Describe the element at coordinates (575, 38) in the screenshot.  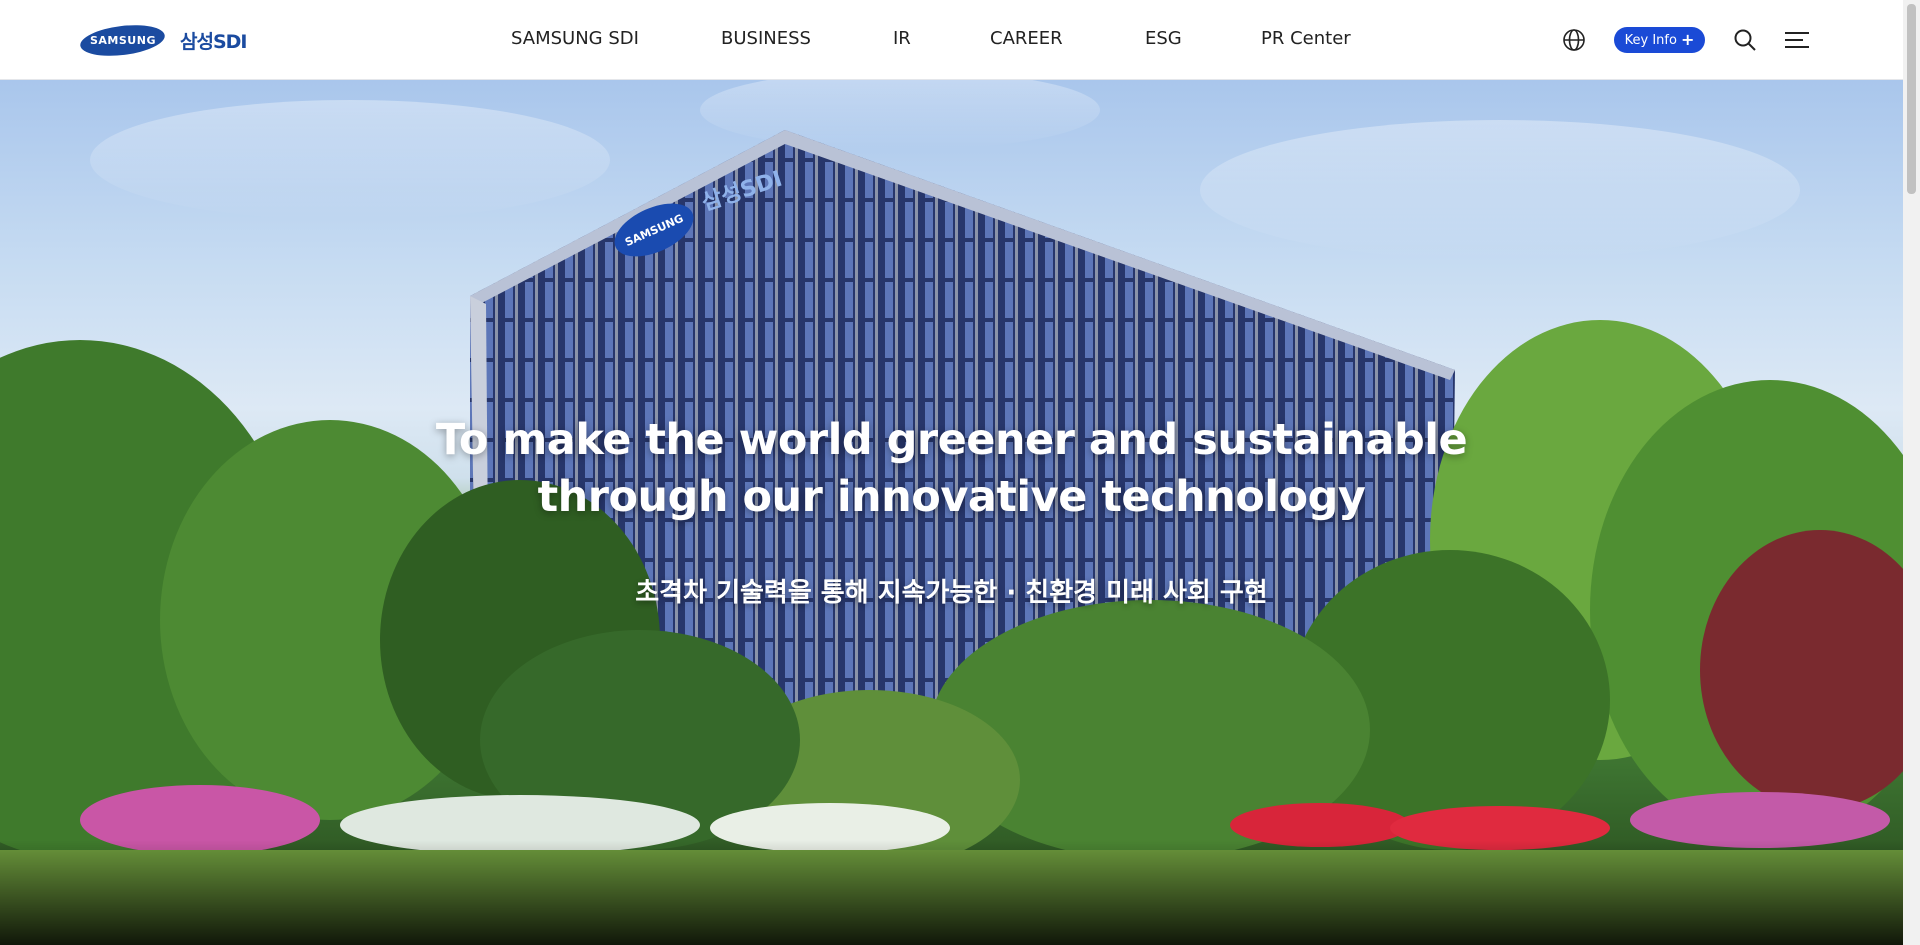
I see `nav-item-samsung-sdi: SAMSUNG SDI` at that location.